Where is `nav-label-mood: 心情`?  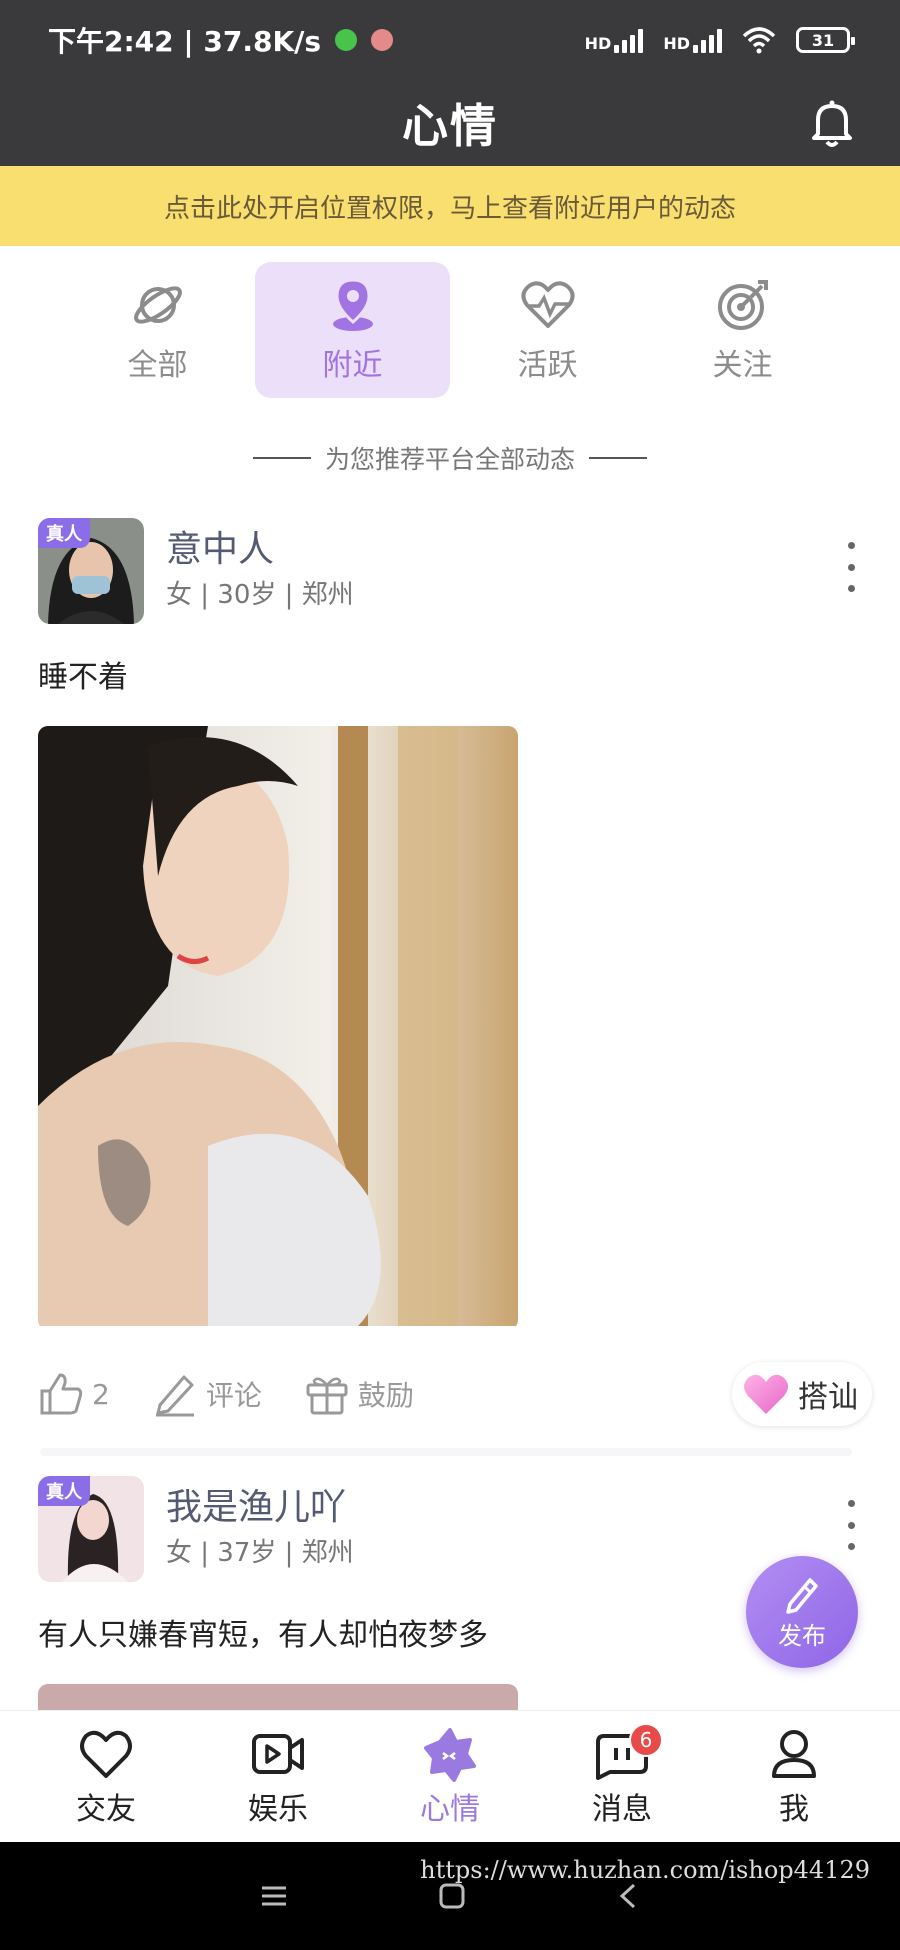
nav-label-mood: 心情 is located at coordinates (450, 1809).